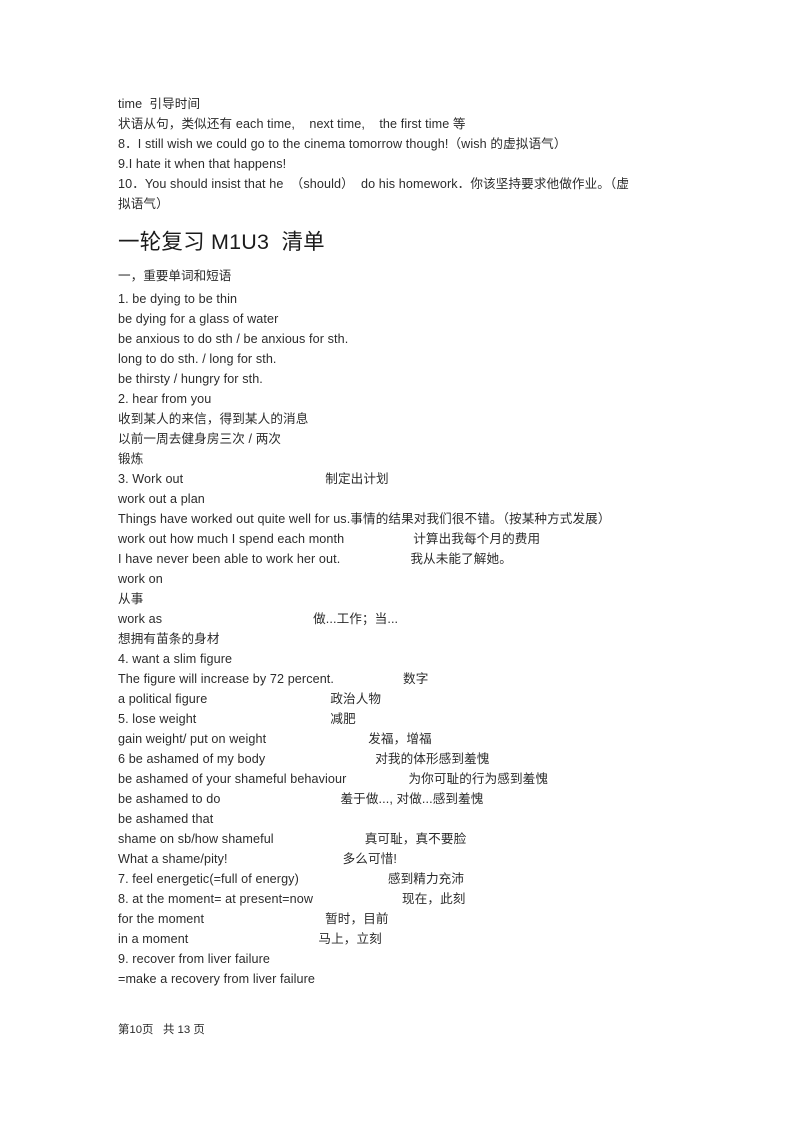 The height and width of the screenshot is (1123, 794). I want to click on vocab-row: 想拥有苗条的身材, so click(398, 639).